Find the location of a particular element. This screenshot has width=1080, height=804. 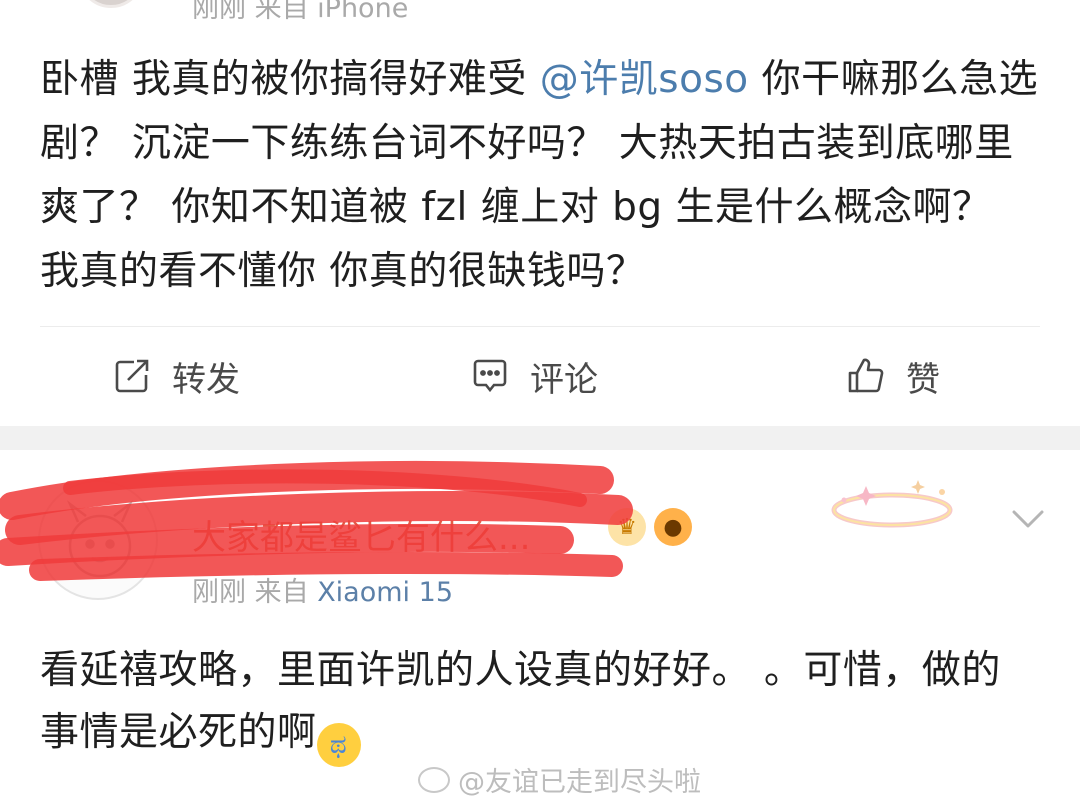

comment-button: 评论 is located at coordinates (534, 376).